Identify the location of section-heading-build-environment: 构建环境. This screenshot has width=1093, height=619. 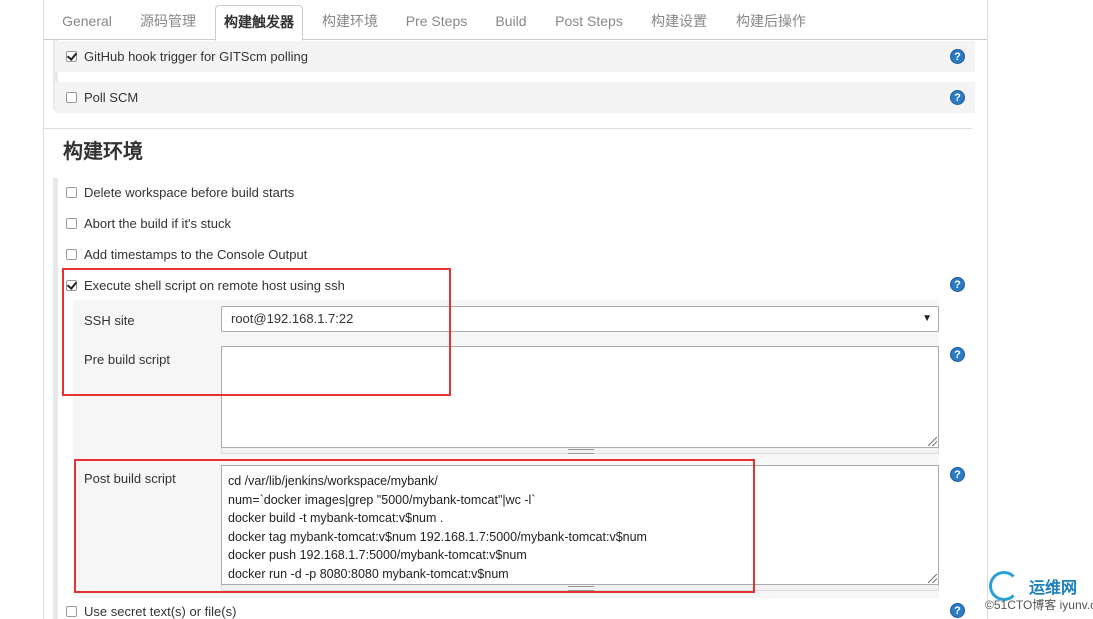
(103, 152).